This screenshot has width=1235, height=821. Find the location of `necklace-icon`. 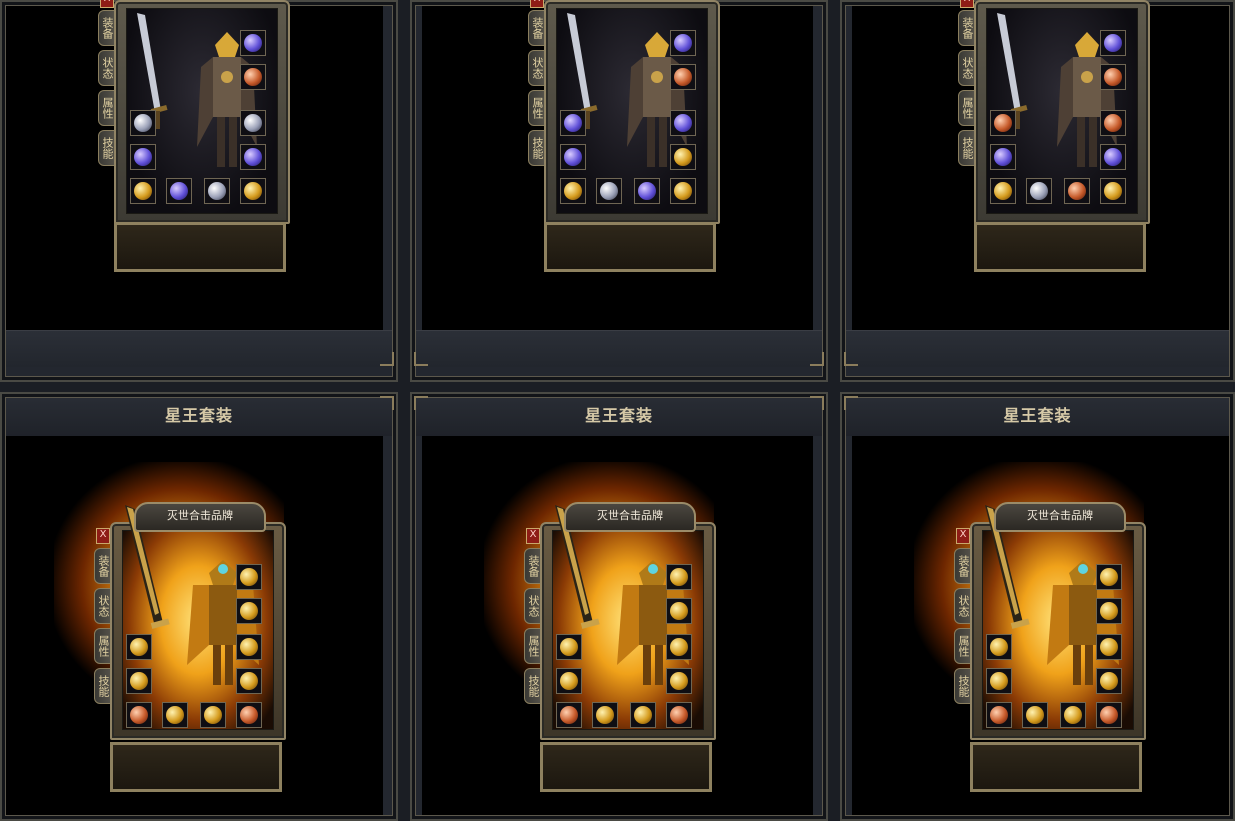

necklace-icon is located at coordinates (1113, 43).